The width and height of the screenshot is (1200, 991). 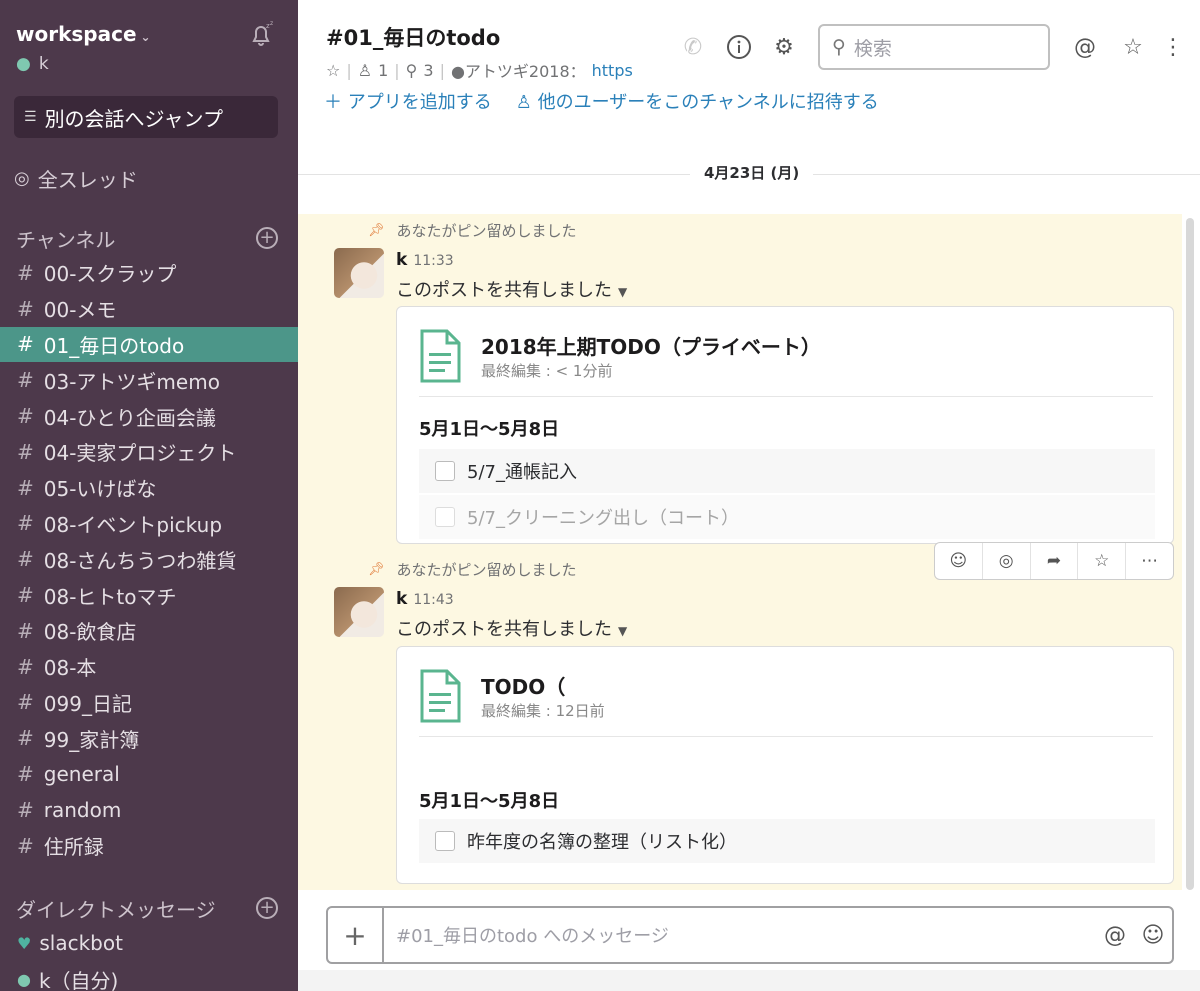 What do you see at coordinates (149, 976) in the screenshot?
I see `sidebar-dm-item: ● k（自分)` at bounding box center [149, 976].